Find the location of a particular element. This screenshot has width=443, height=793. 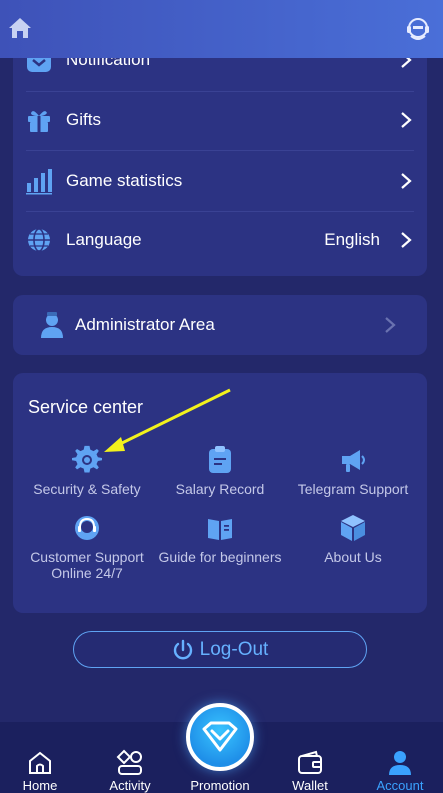

activity-icon is located at coordinates (129, 762).